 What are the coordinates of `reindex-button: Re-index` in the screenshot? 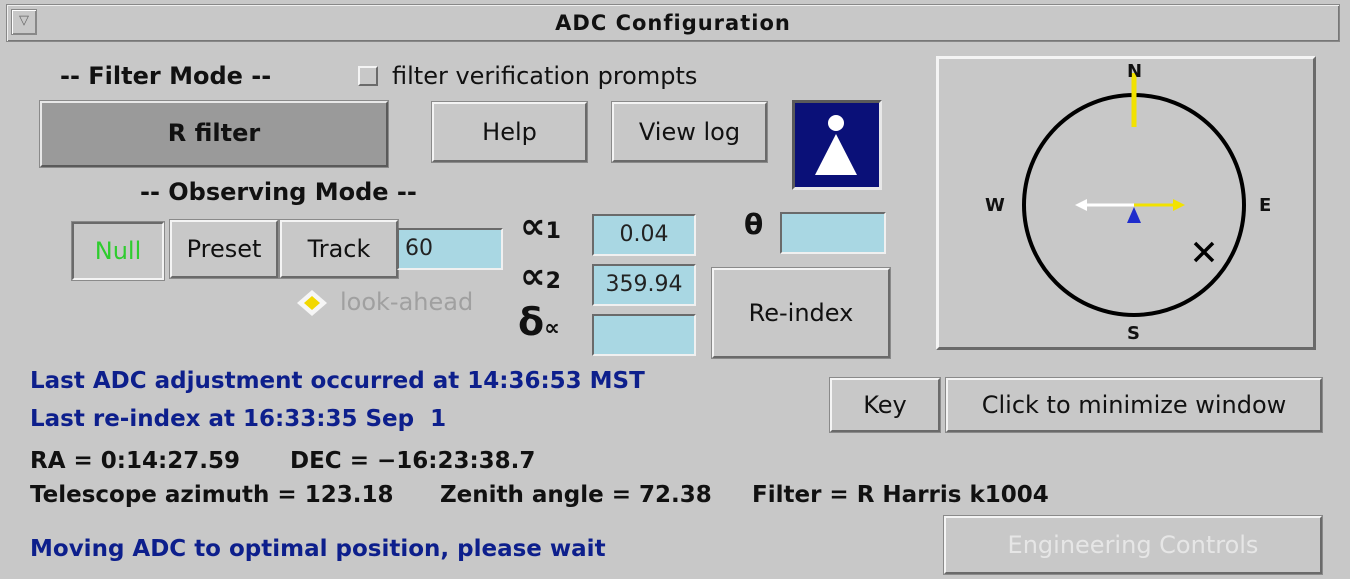 It's located at (801, 313).